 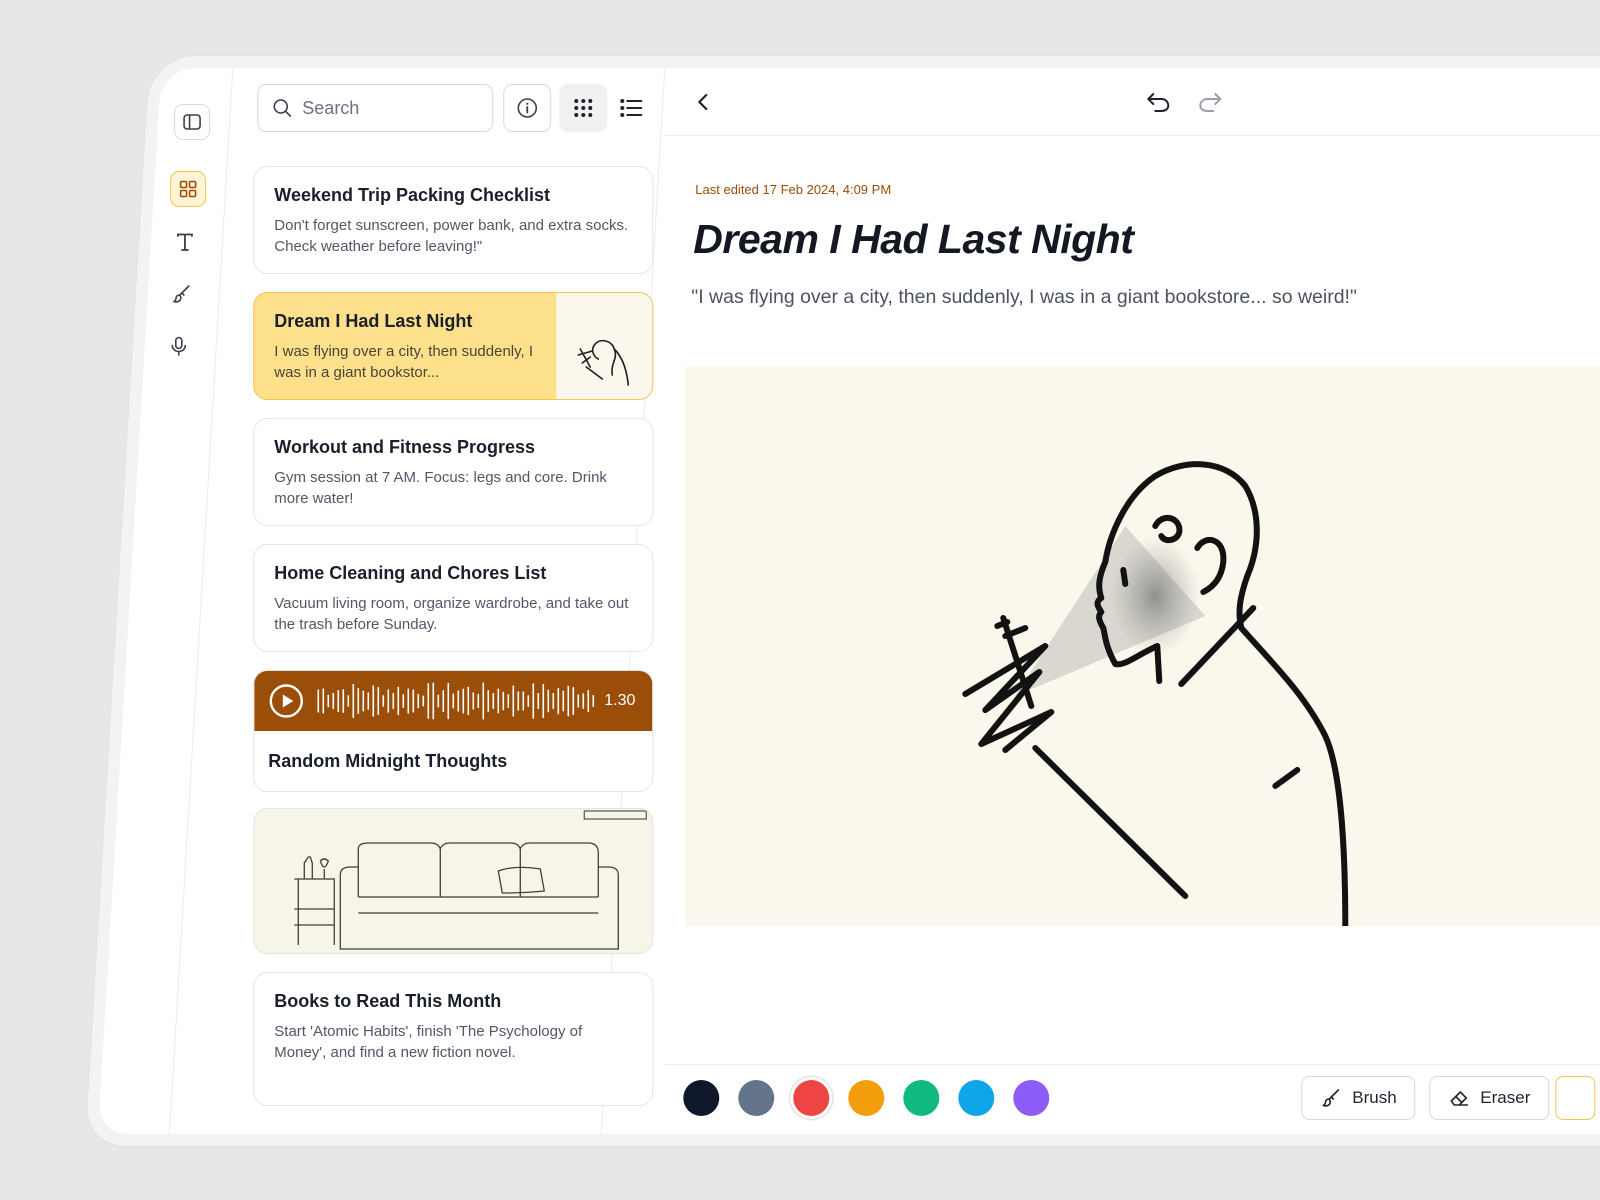 I want to click on note-title: Weekend Trip Packing Checklist, so click(x=412, y=195).